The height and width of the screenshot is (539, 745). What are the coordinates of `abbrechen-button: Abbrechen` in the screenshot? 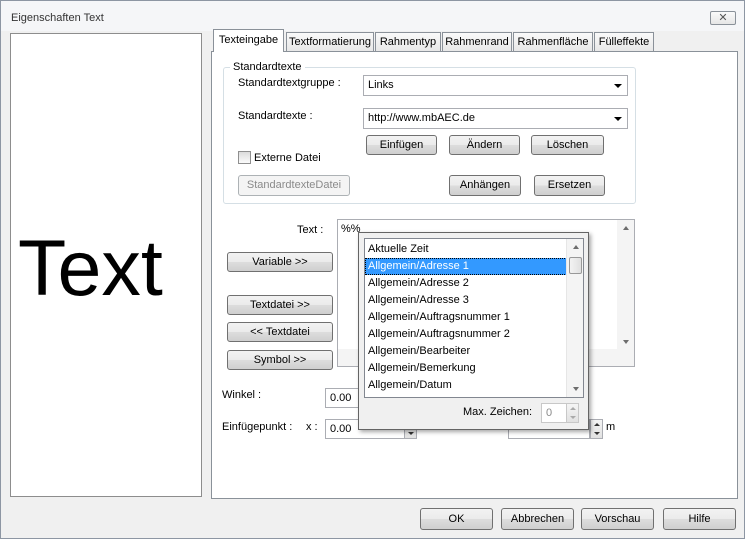 It's located at (537, 519).